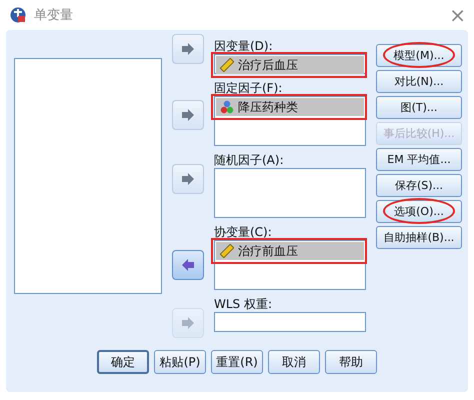 This screenshot has height=400, width=474. What do you see at coordinates (243, 232) in the screenshot?
I see `field-label: 协变量(C):` at bounding box center [243, 232].